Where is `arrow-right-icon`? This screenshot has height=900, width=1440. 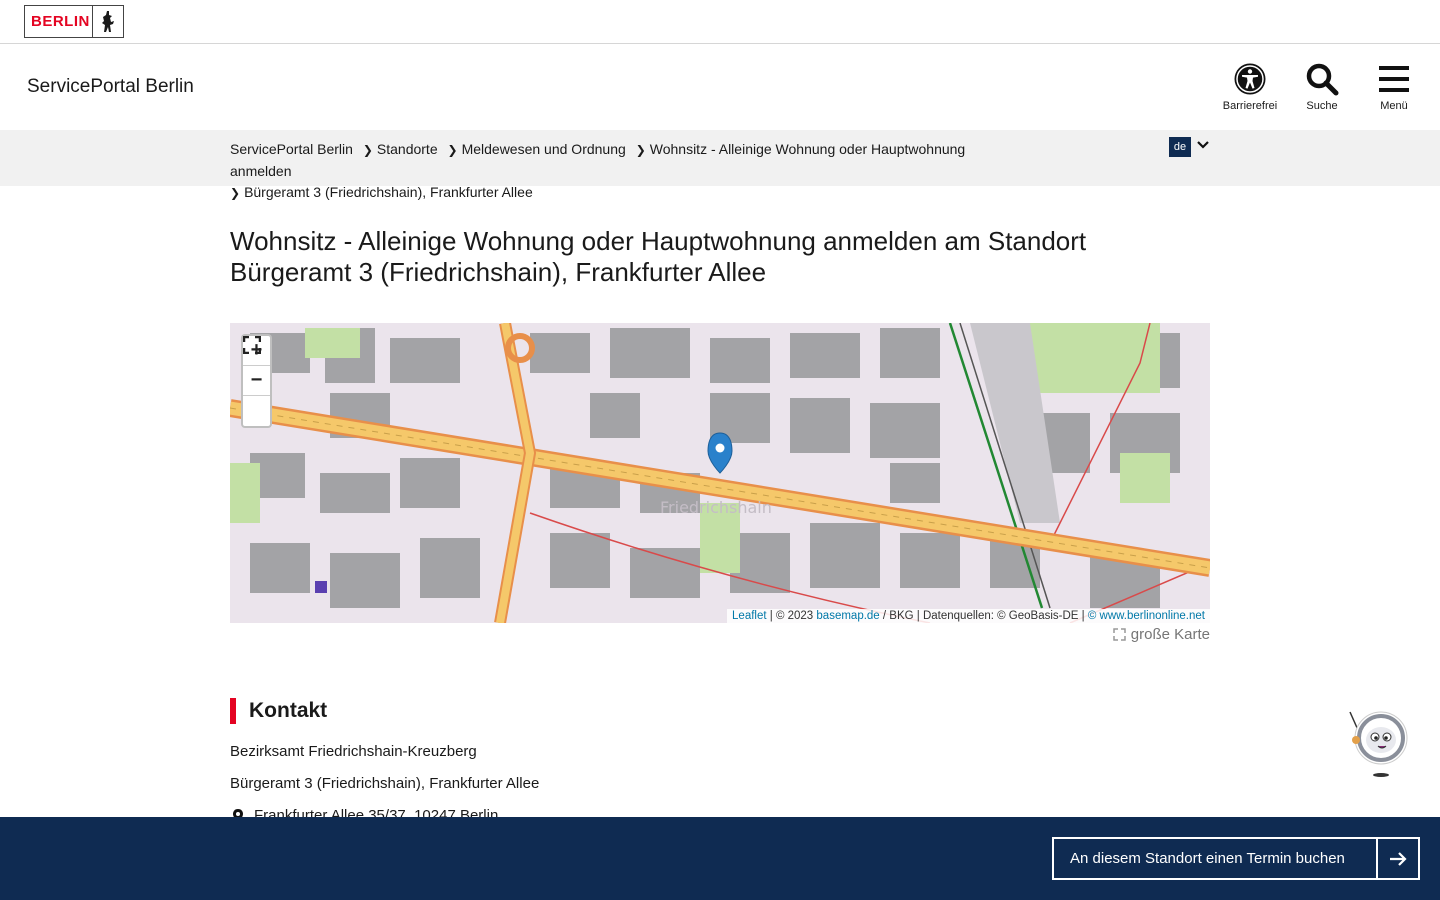 arrow-right-icon is located at coordinates (1397, 858).